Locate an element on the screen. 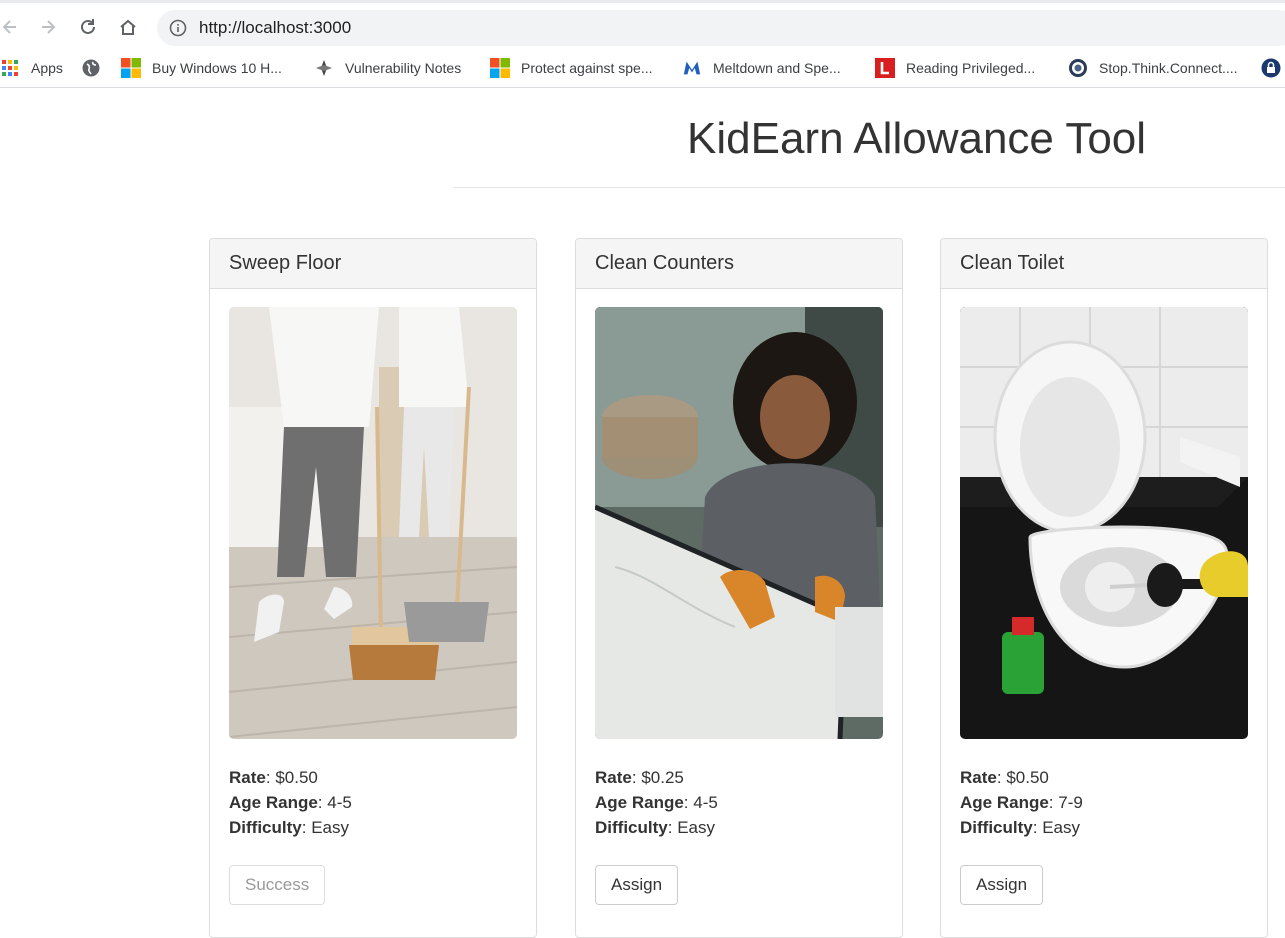 Image resolution: width=1285 pixels, height=938 pixels. bookmark-label: Apps is located at coordinates (47, 68).